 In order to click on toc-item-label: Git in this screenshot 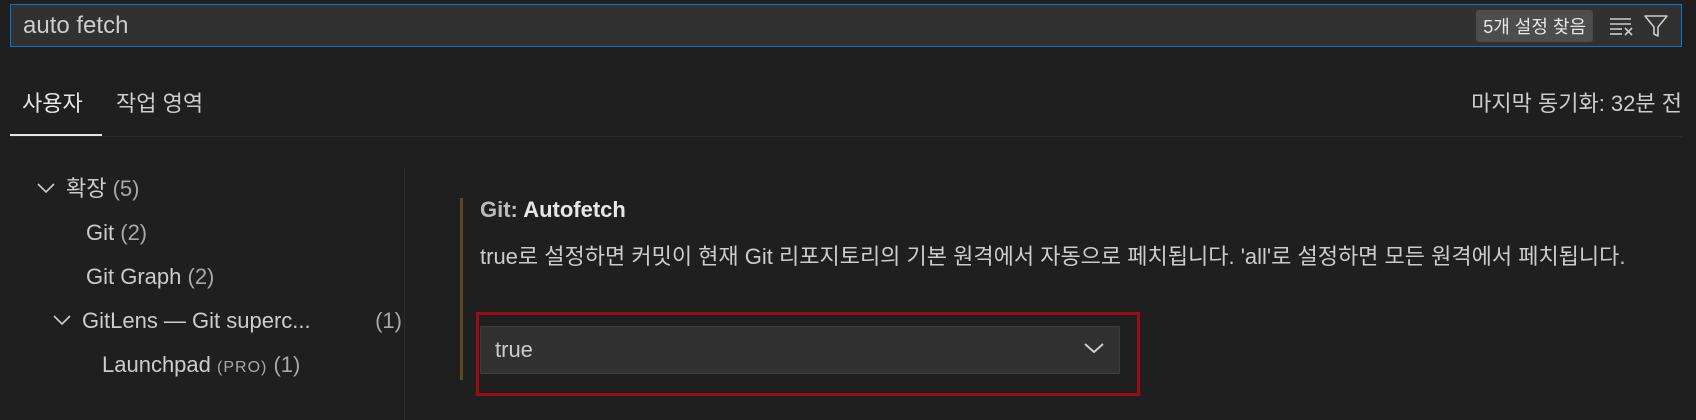, I will do `click(100, 232)`.